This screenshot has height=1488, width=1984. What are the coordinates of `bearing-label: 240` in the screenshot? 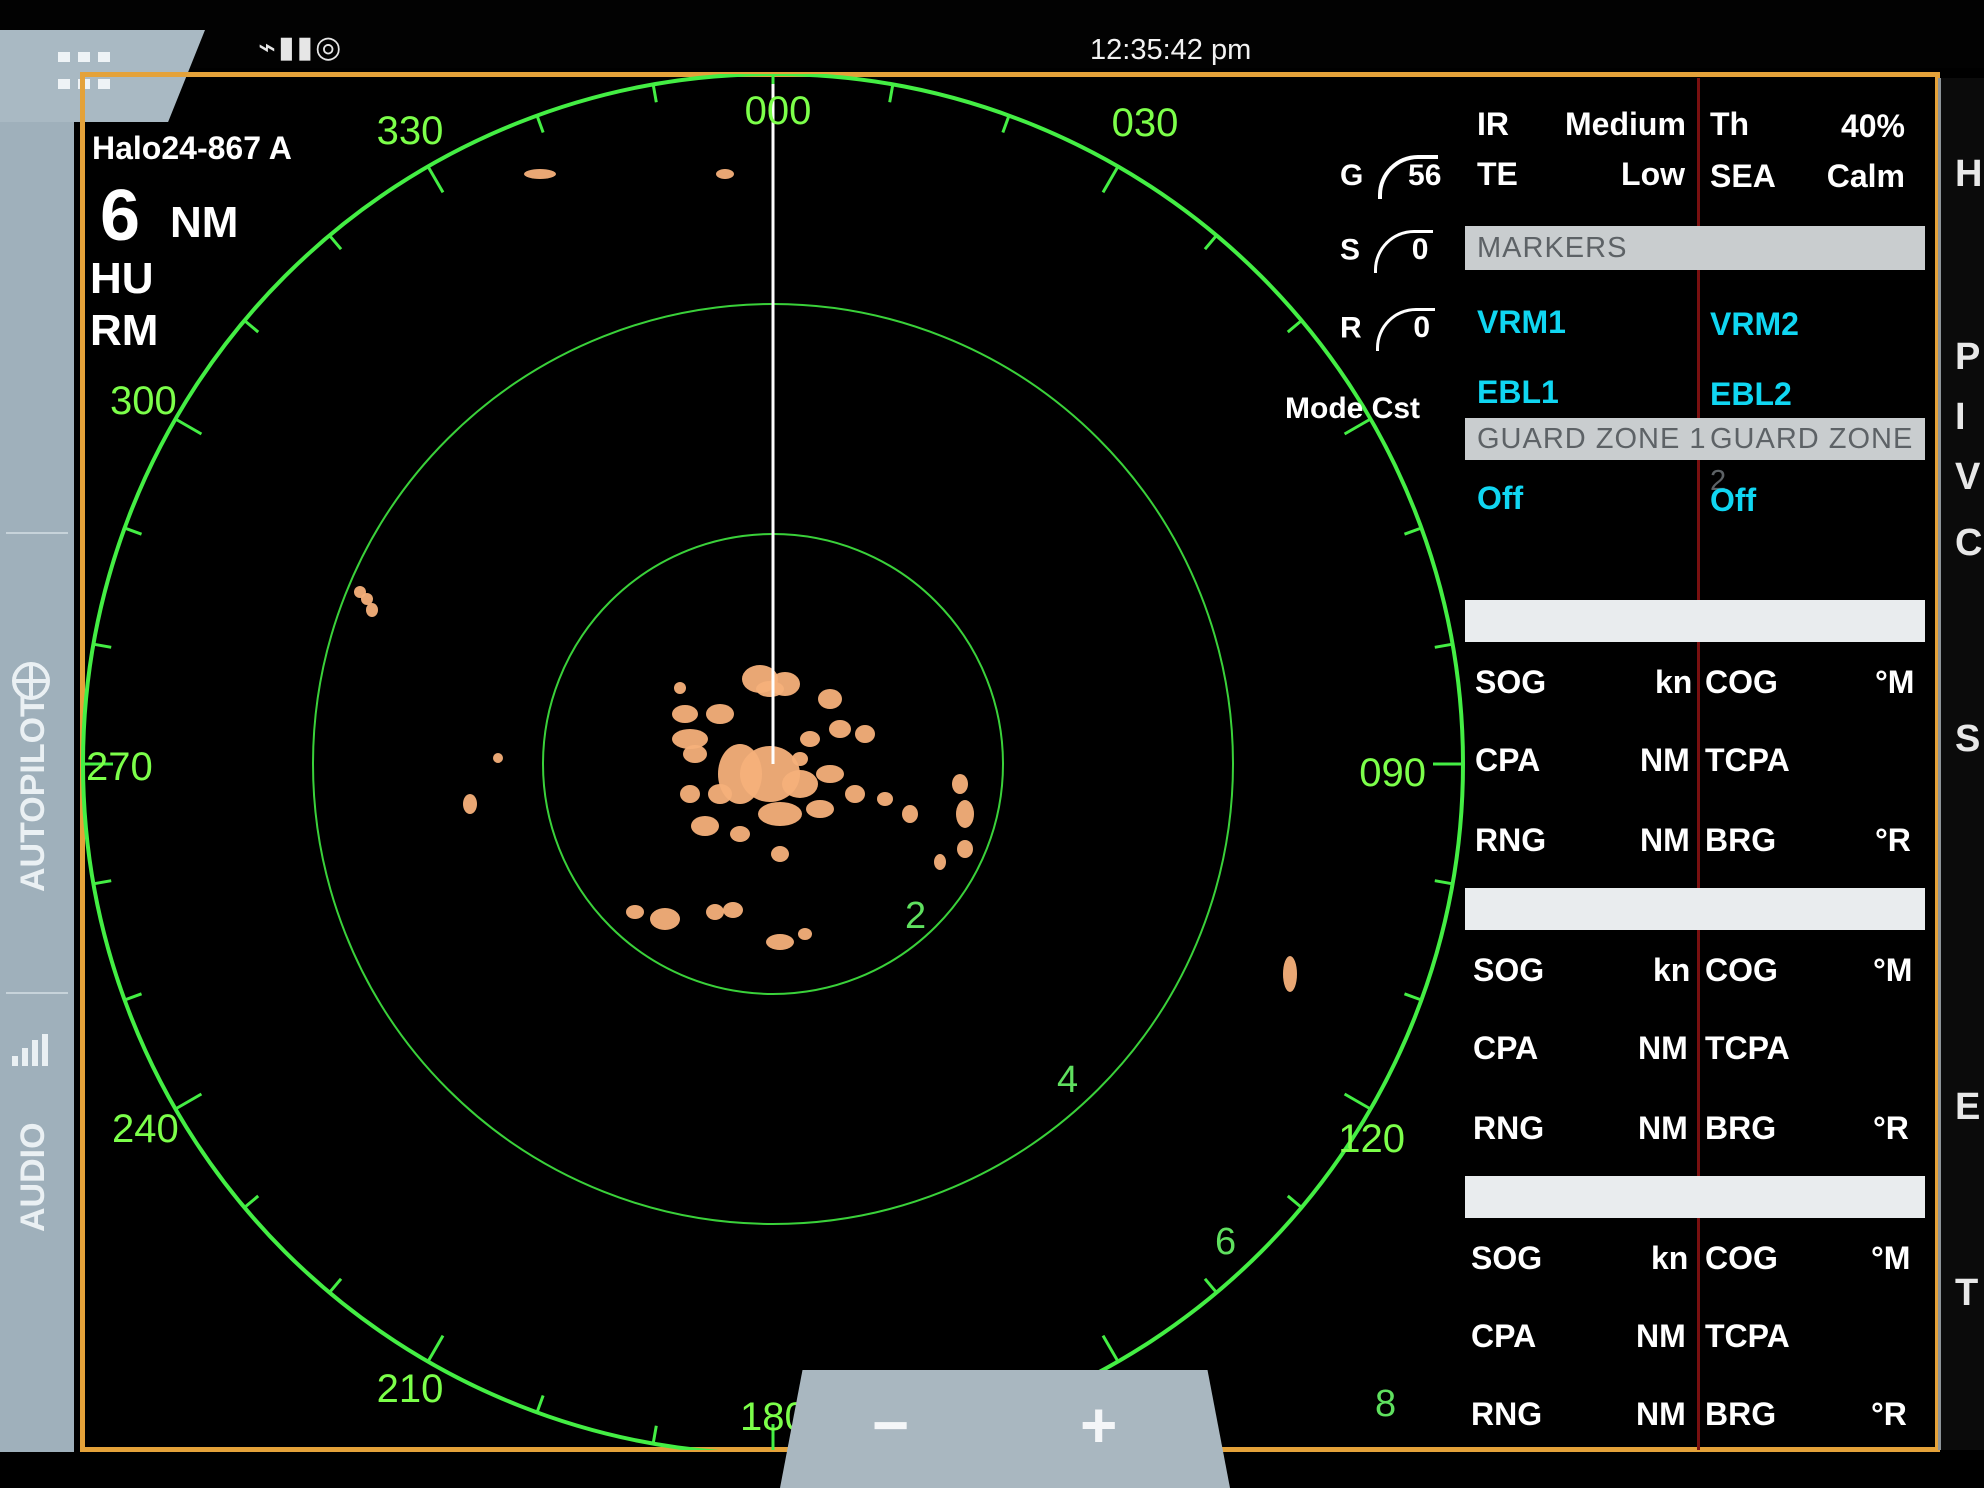 It's located at (145, 1129).